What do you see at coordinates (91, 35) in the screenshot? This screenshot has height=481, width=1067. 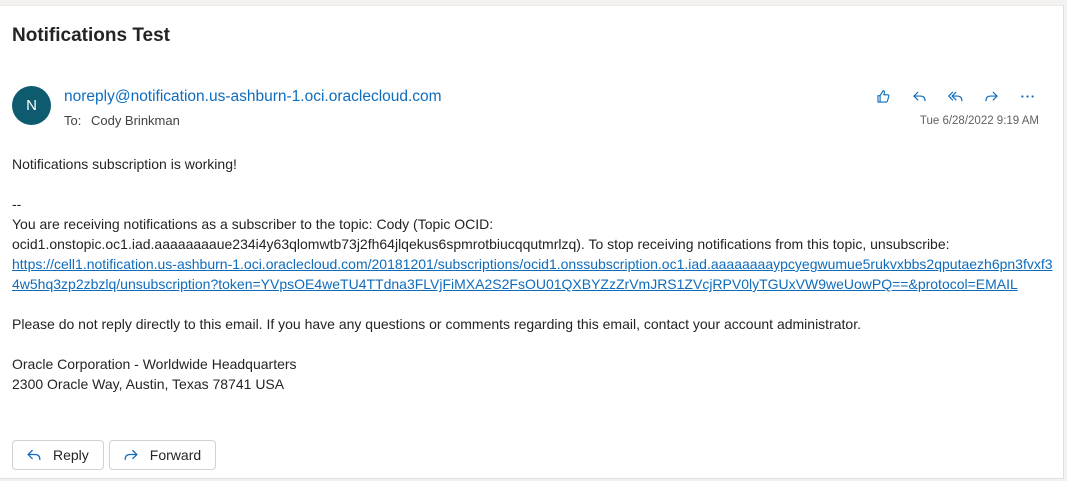 I see `email-subject: Notifications Test` at bounding box center [91, 35].